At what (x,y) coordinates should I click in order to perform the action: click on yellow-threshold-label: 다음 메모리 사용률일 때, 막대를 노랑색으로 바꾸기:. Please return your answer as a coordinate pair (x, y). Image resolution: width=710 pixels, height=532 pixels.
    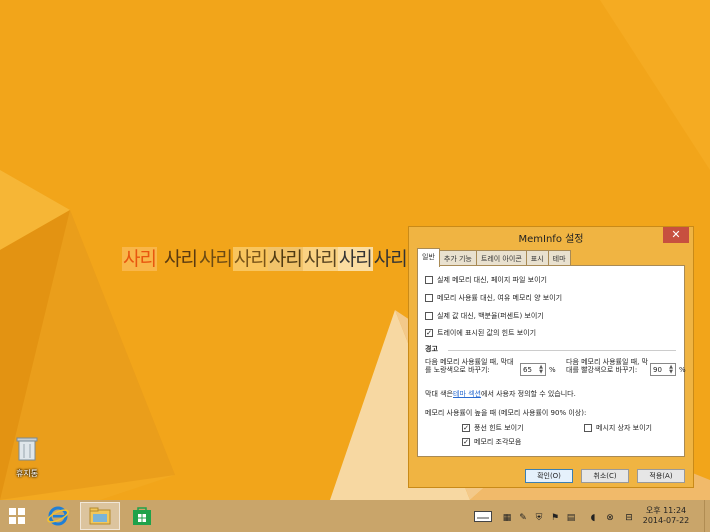
    Looking at the image, I should click on (469, 366).